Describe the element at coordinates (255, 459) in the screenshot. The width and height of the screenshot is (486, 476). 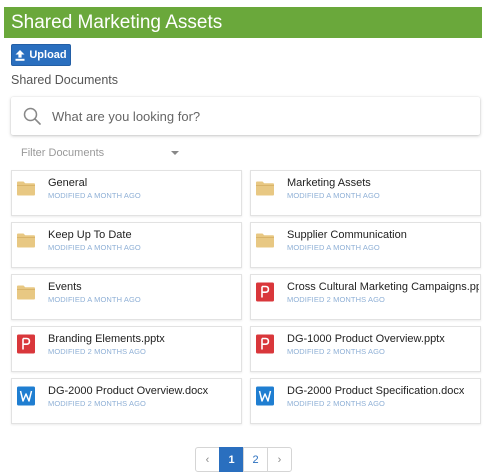
I see `page-button-2: 2` at that location.